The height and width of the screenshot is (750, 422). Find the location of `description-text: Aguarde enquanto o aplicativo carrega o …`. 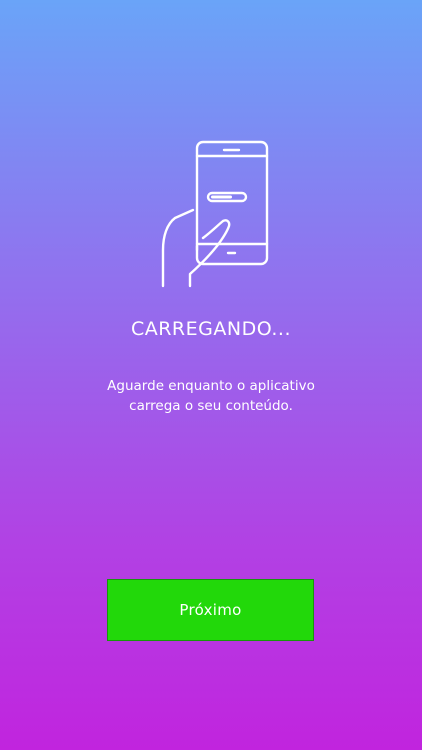

description-text: Aguarde enquanto o aplicativo carrega o … is located at coordinates (211, 396).